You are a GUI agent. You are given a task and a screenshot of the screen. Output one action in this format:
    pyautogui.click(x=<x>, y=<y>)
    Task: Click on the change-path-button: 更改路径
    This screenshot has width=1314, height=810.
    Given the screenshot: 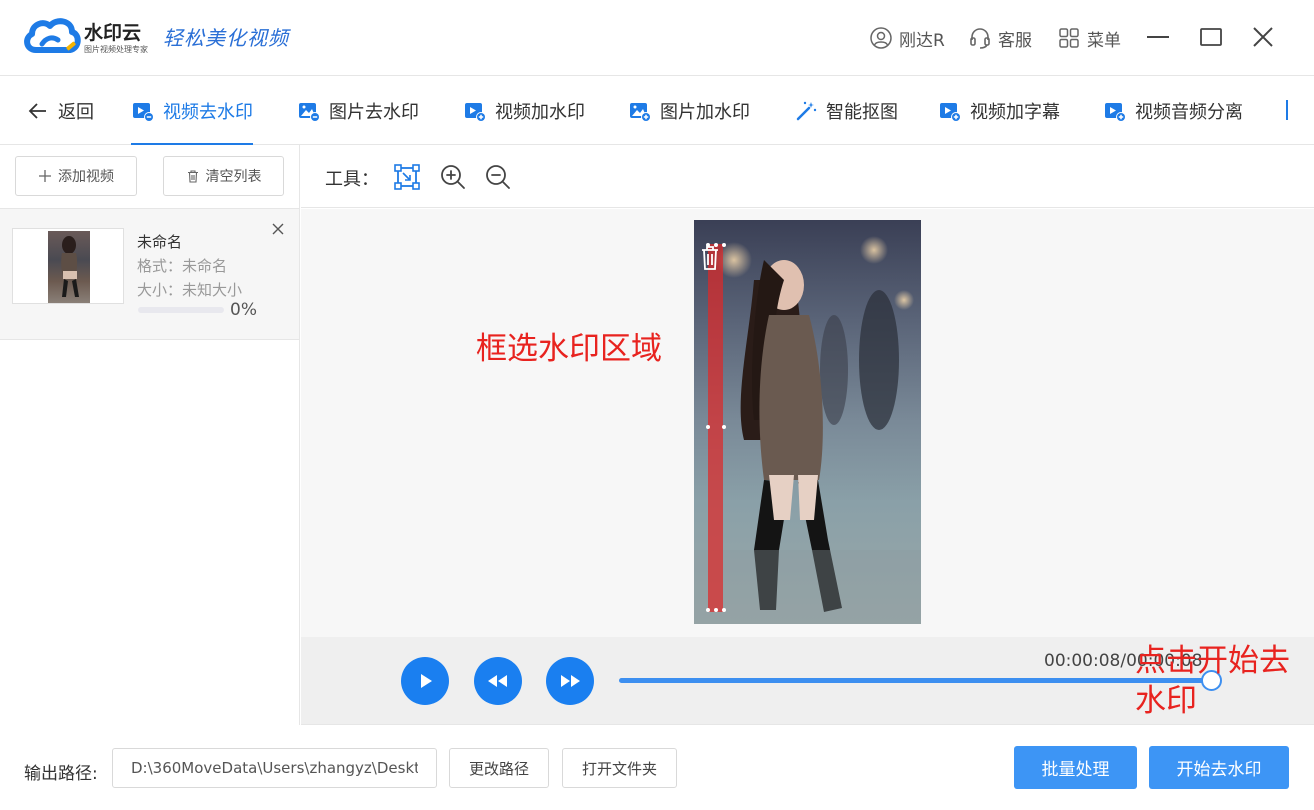 What is the action you would take?
    pyautogui.click(x=499, y=768)
    